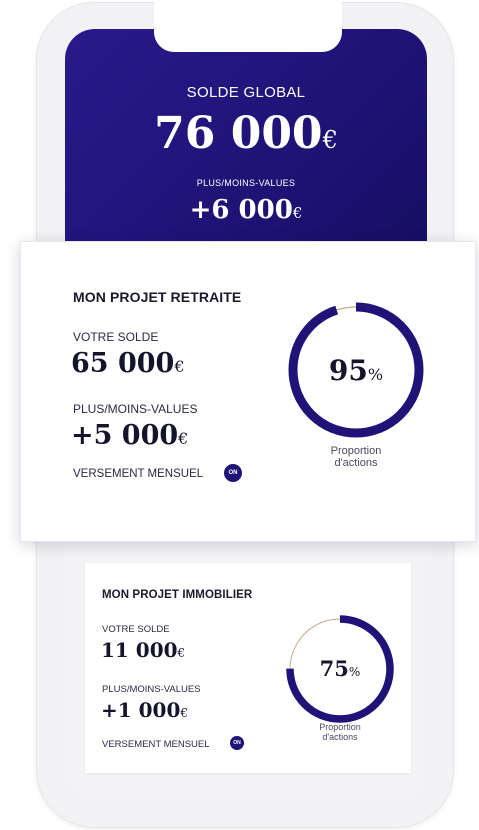  Describe the element at coordinates (375, 374) in the screenshot. I see `retraite-proportion-percent-sign: %` at that location.